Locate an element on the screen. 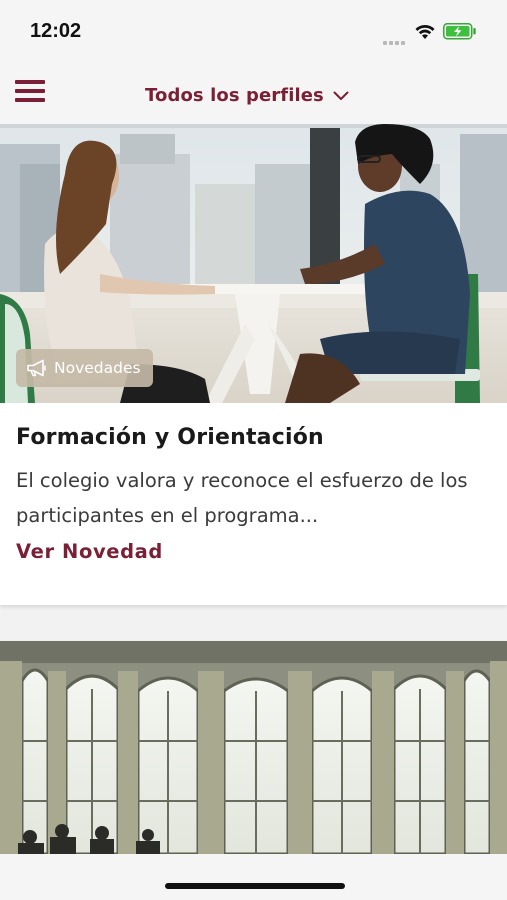 The width and height of the screenshot is (507, 900). status-icons is located at coordinates (438, 33).